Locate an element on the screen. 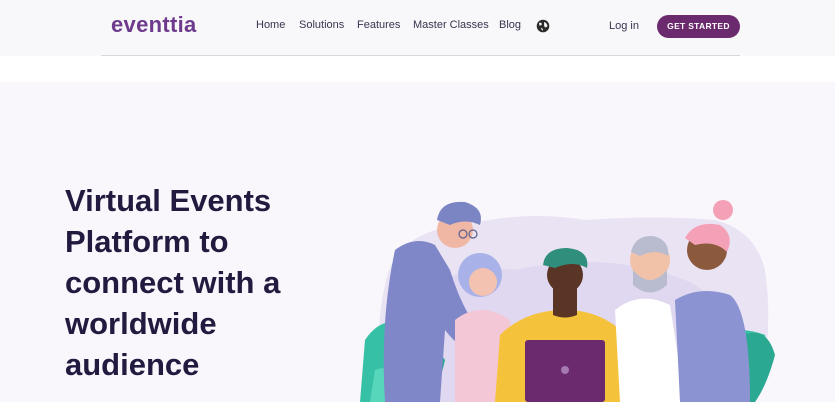 The height and width of the screenshot is (402, 835). headline-line: Platform to is located at coordinates (147, 241).